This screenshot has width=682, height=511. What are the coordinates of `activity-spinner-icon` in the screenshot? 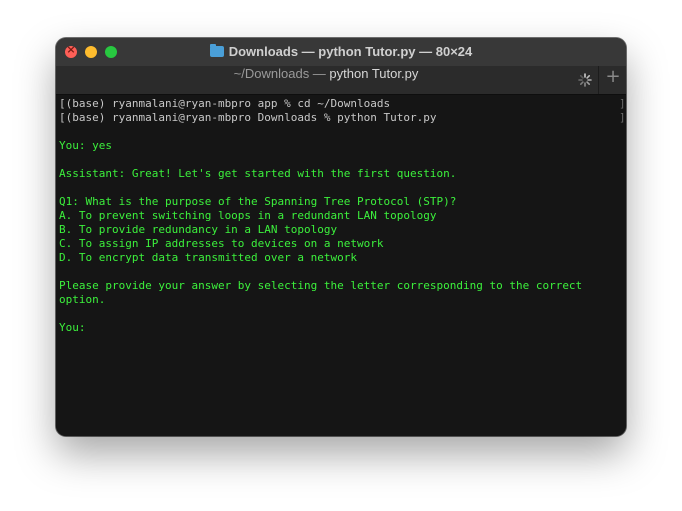 It's located at (585, 80).